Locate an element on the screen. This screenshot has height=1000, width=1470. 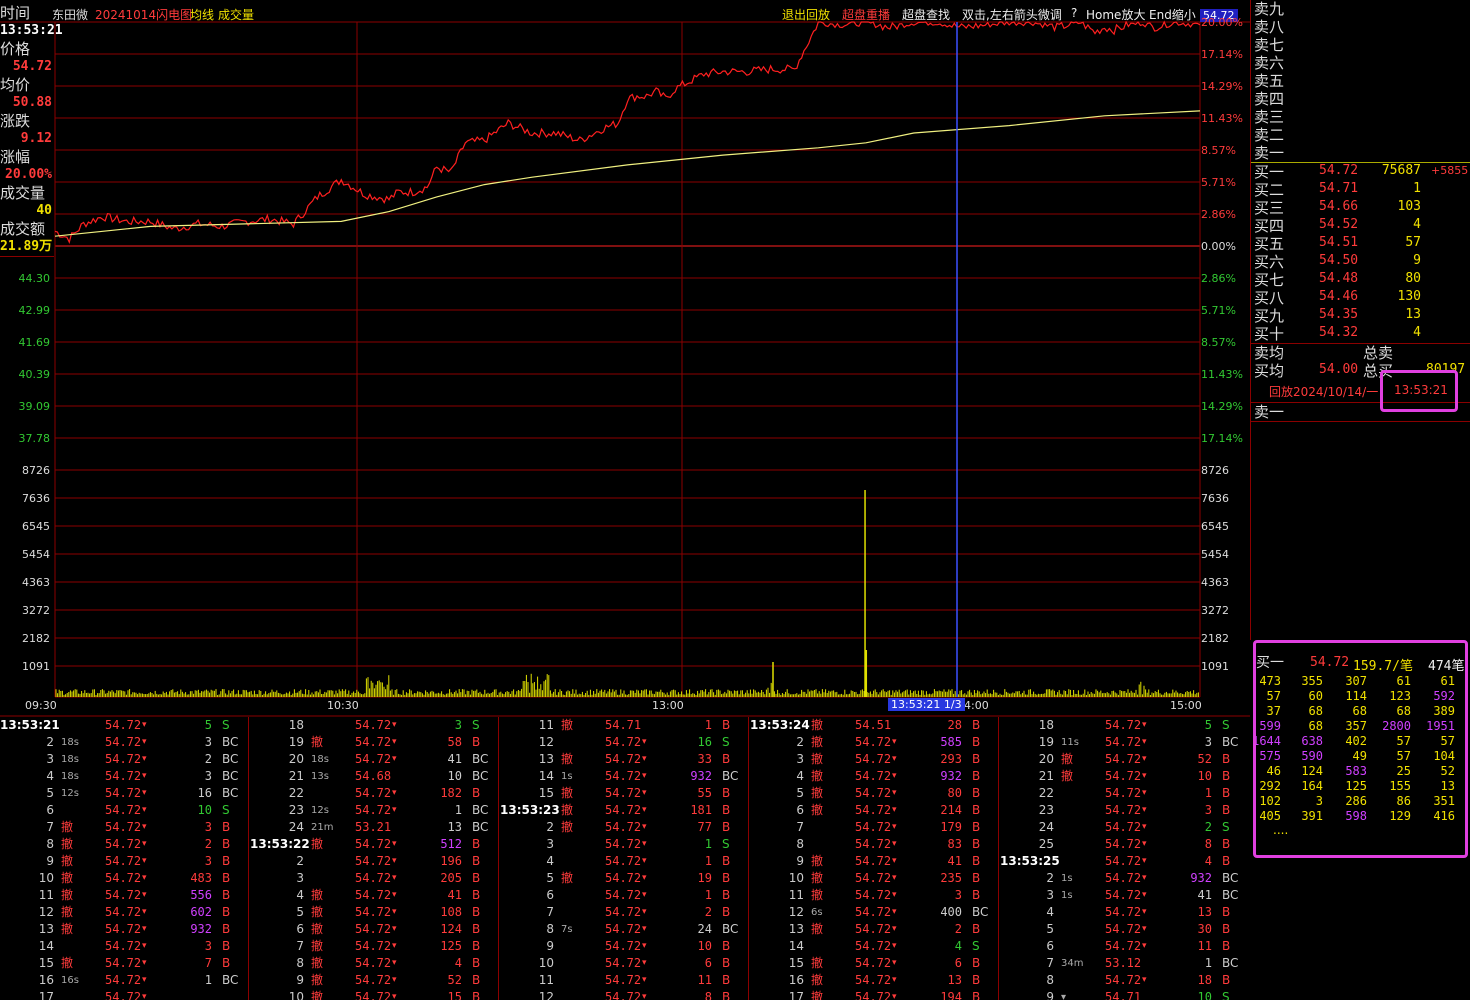
stock-name: 东田微 is located at coordinates (70, 15).